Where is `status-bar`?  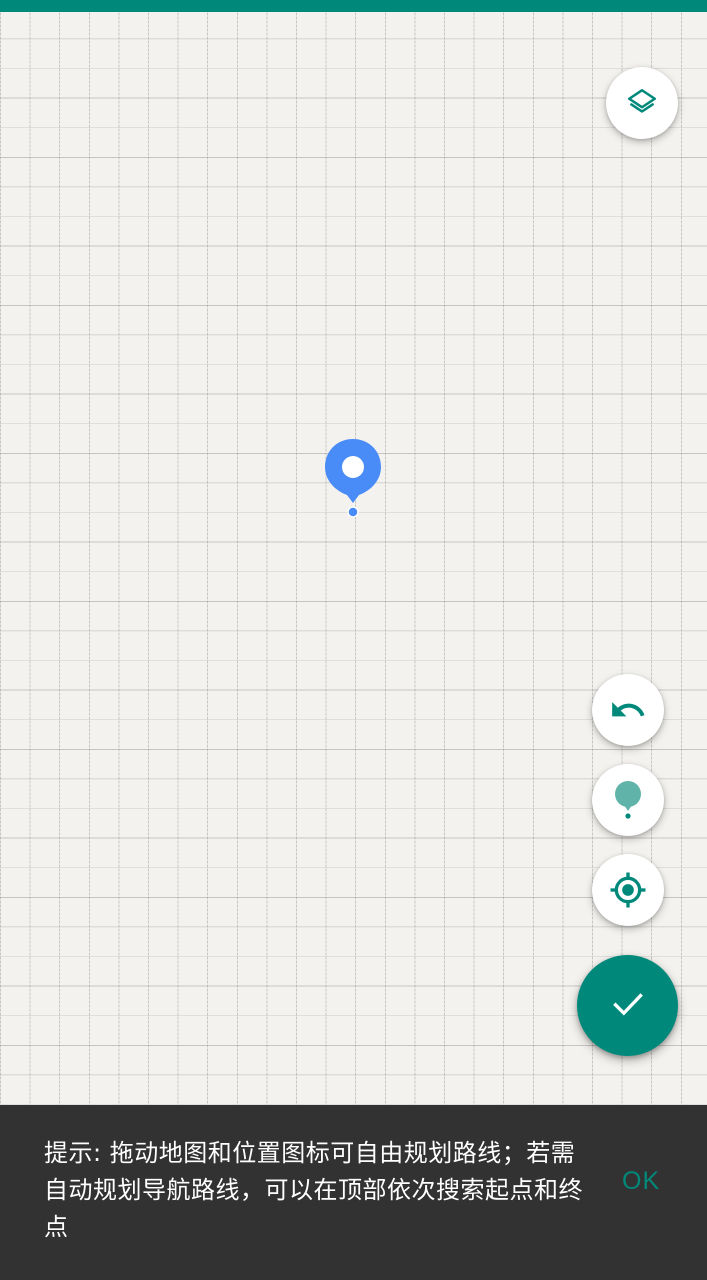 status-bar is located at coordinates (353, 6).